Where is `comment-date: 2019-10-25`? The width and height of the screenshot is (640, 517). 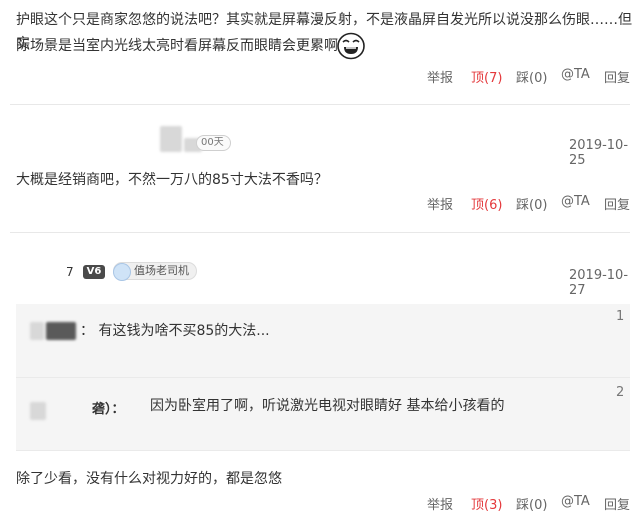 comment-date: 2019-10-25 is located at coordinates (599, 153).